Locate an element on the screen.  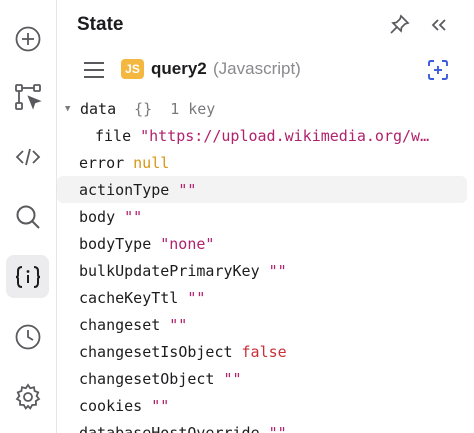
tree-value: false is located at coordinates (264, 351).